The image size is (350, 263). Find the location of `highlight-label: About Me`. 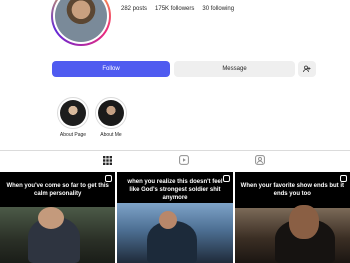

highlight-label: About Me is located at coordinates (111, 135).